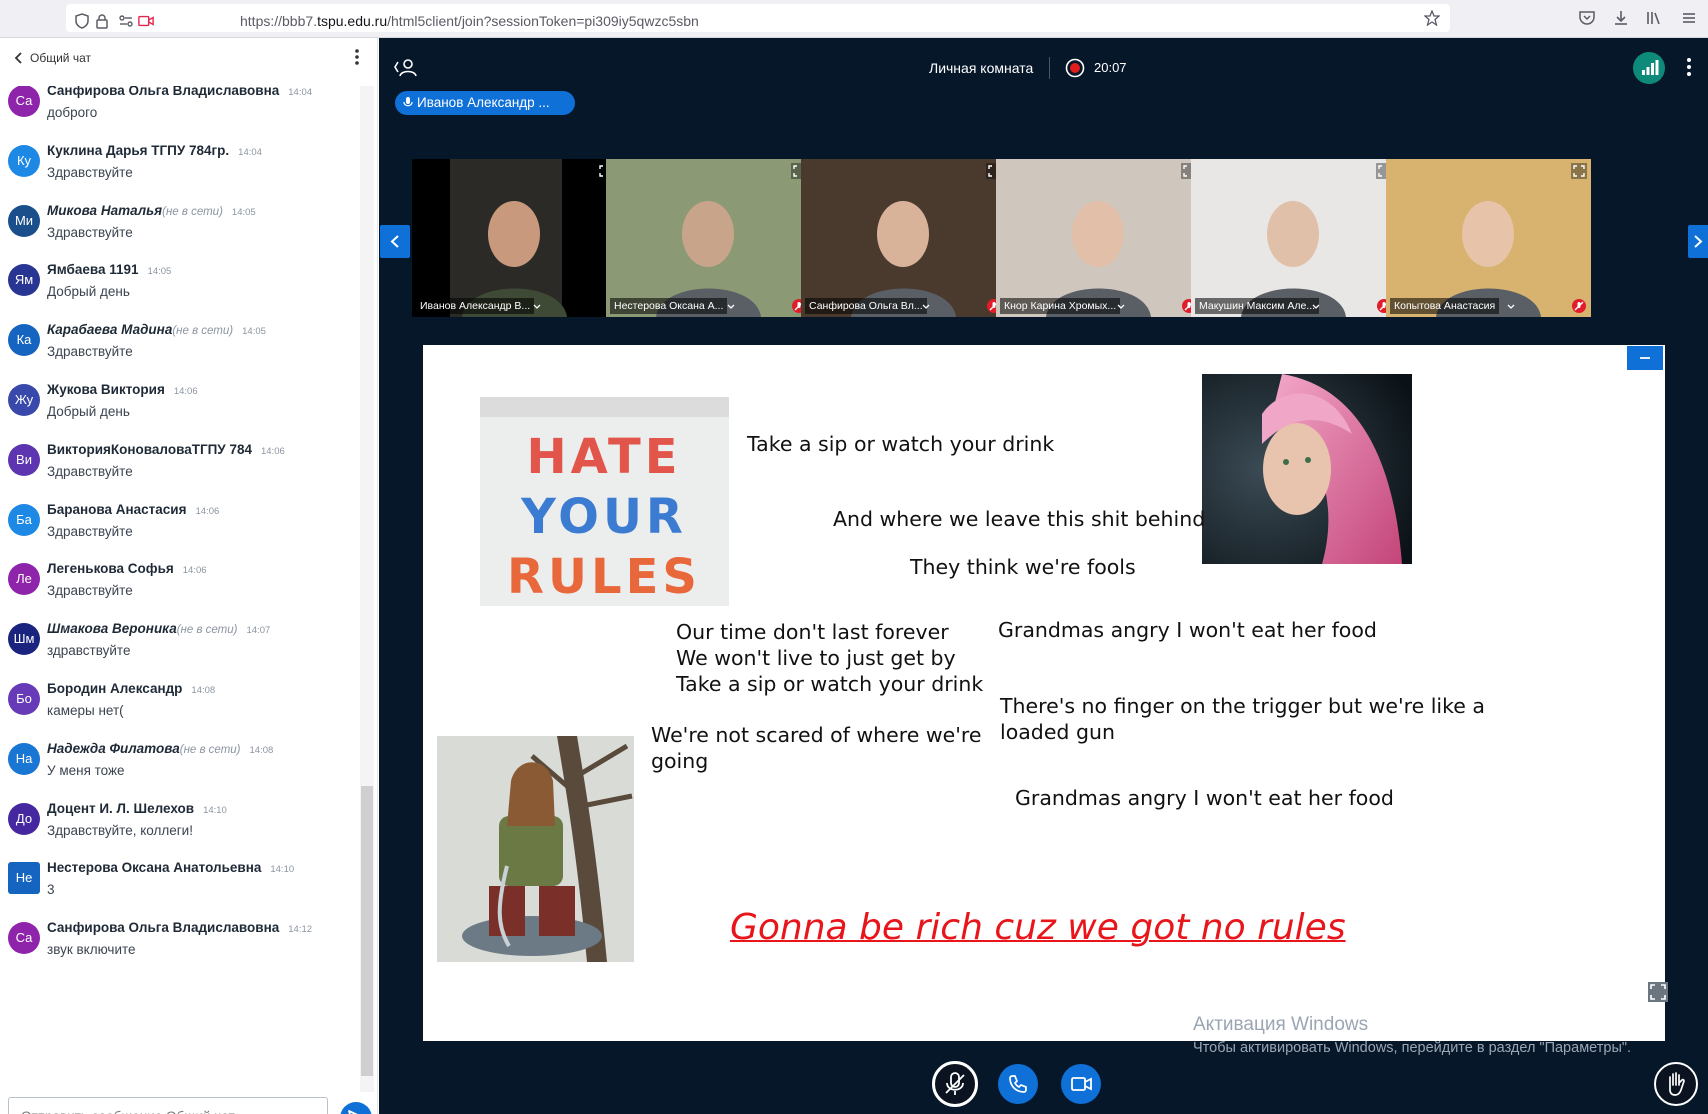 The width and height of the screenshot is (1708, 1114). What do you see at coordinates (1689, 18) in the screenshot?
I see `menu-icon` at bounding box center [1689, 18].